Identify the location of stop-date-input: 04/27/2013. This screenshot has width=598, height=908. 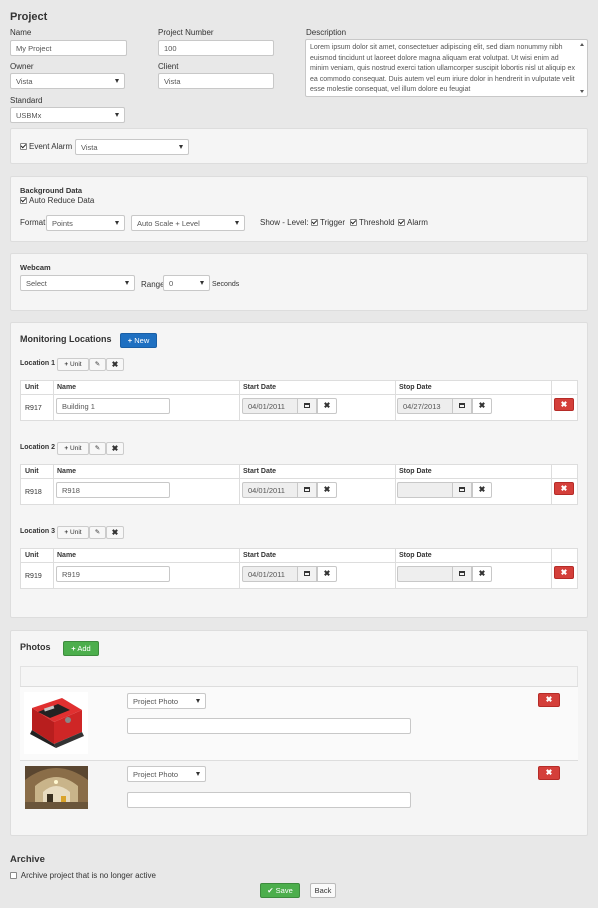
(425, 406).